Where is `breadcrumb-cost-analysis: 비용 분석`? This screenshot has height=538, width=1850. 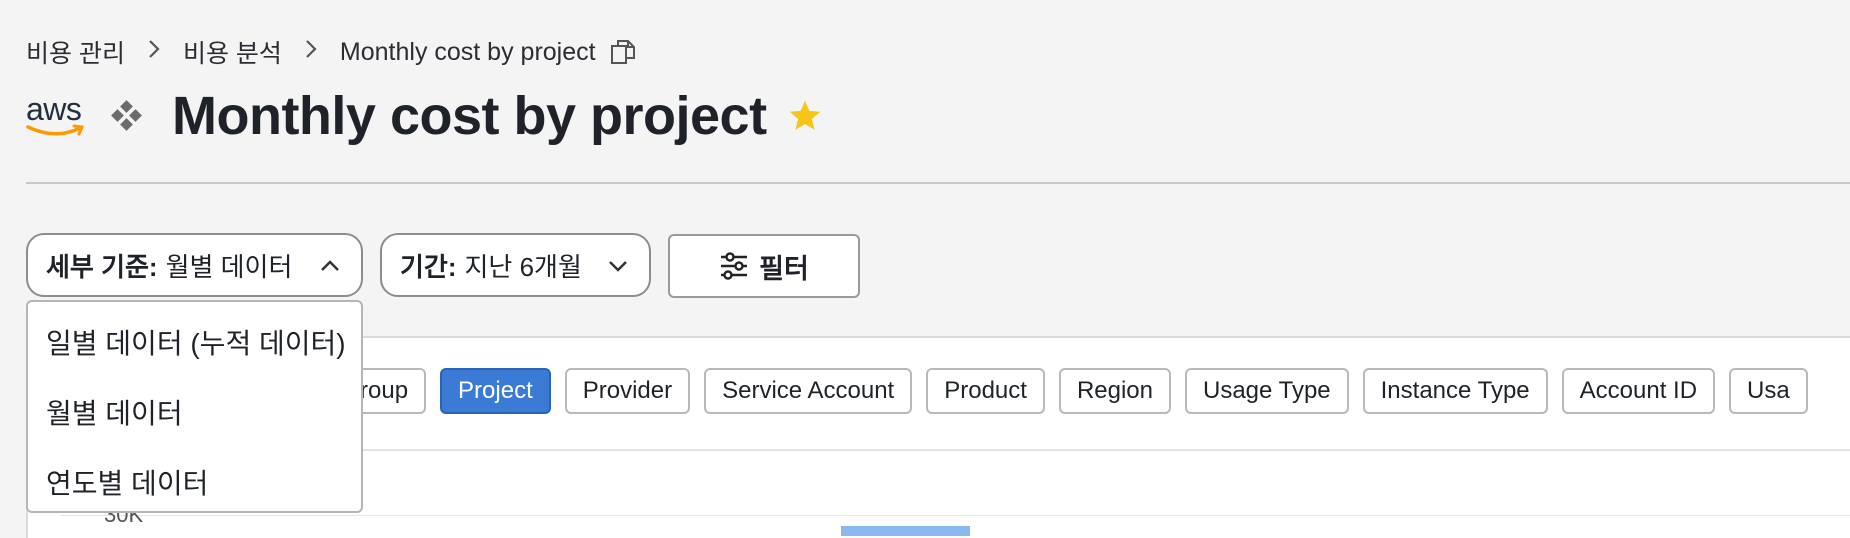 breadcrumb-cost-analysis: 비용 분석 is located at coordinates (232, 52).